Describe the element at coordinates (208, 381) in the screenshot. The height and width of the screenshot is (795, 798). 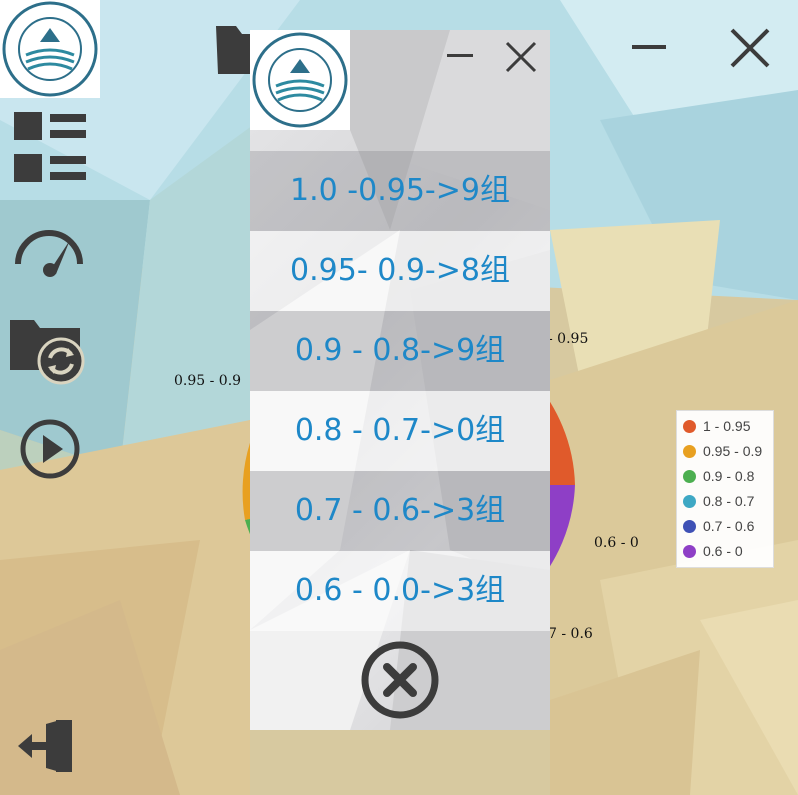
I see `pie-label-0.95-0.9: 0.95 - 0.9` at that location.